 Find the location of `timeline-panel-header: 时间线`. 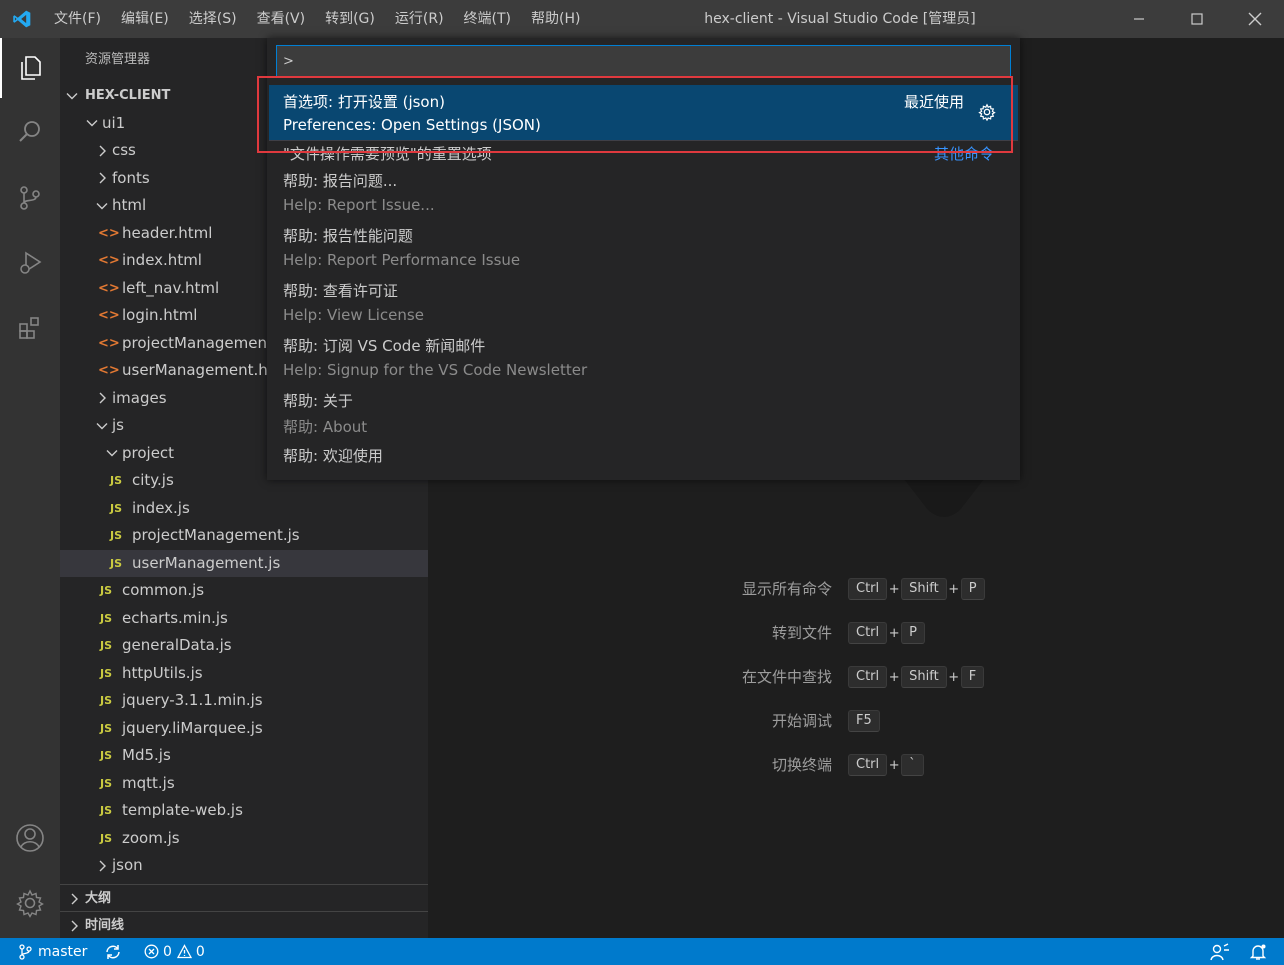

timeline-panel-header: 时间线 is located at coordinates (244, 924).